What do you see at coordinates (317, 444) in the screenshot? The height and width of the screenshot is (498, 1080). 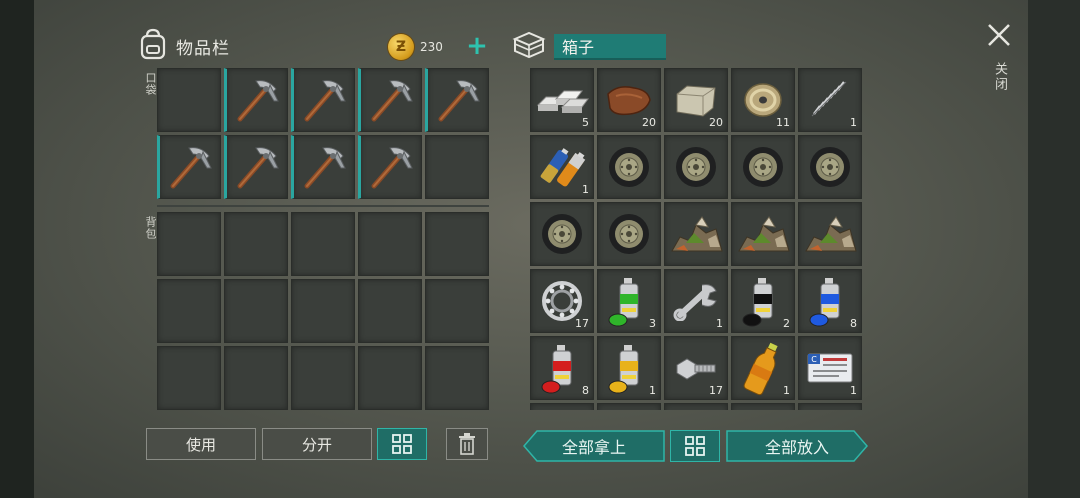 I see `split-button: 分开` at bounding box center [317, 444].